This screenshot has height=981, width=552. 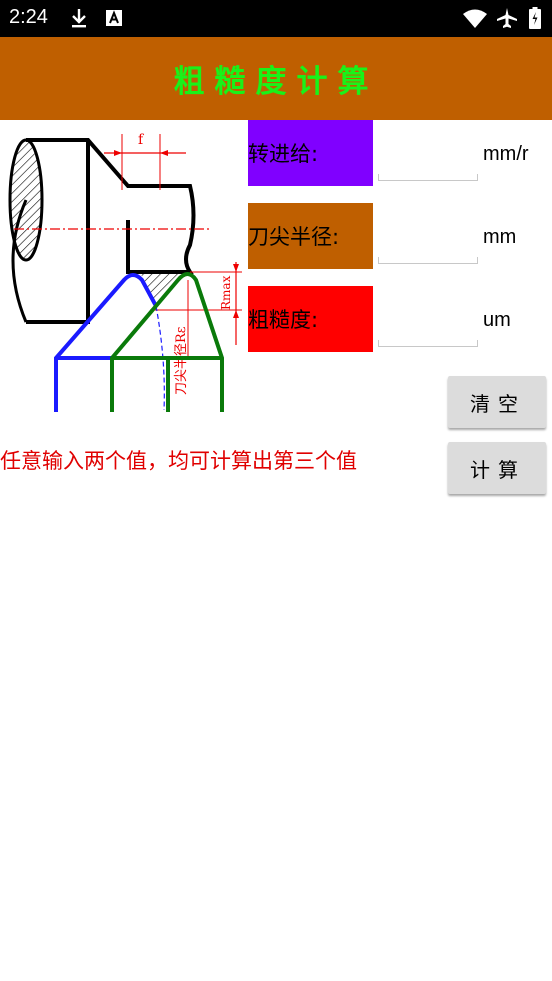 What do you see at coordinates (428, 177) in the screenshot?
I see `feed-input-underline` at bounding box center [428, 177].